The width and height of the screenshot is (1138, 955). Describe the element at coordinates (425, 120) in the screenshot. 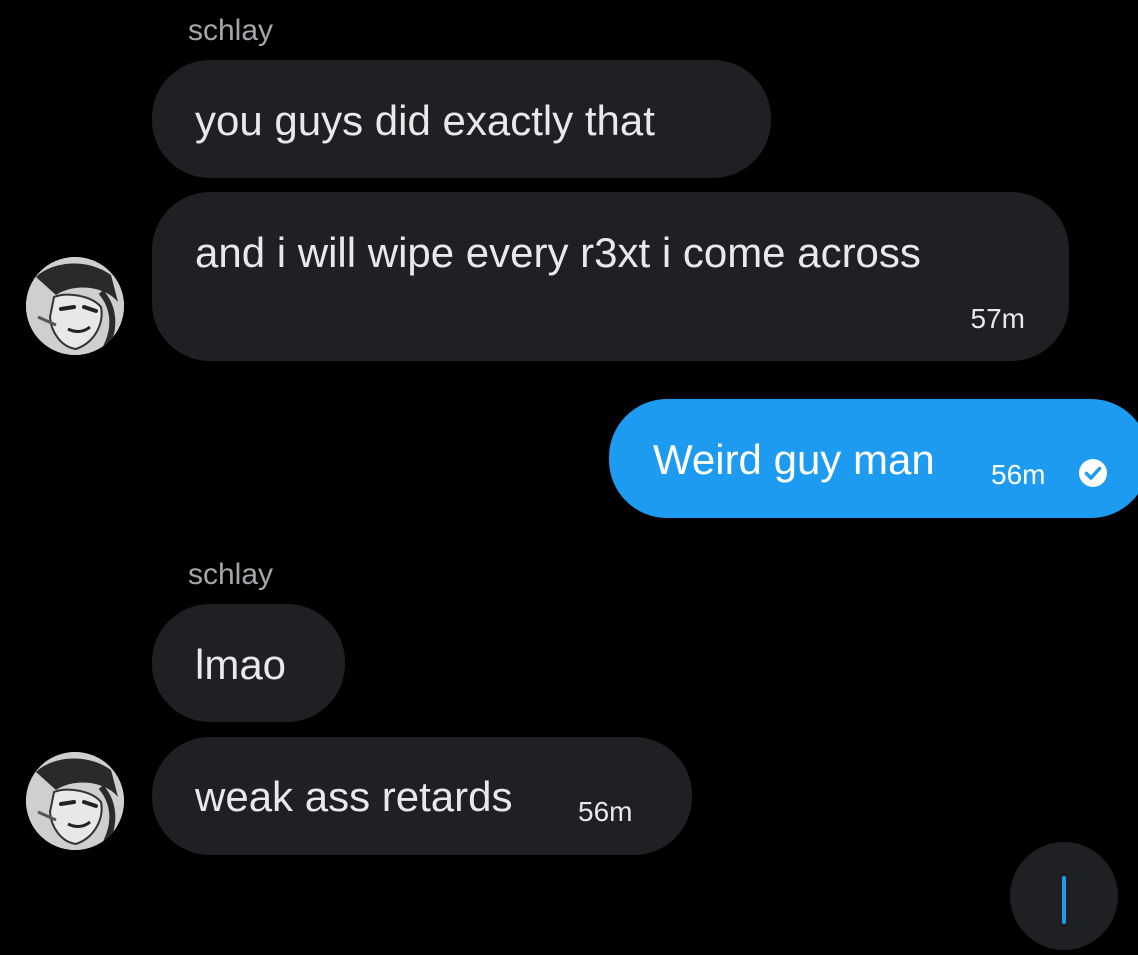

I see `message-text: you guys did exactly that` at that location.